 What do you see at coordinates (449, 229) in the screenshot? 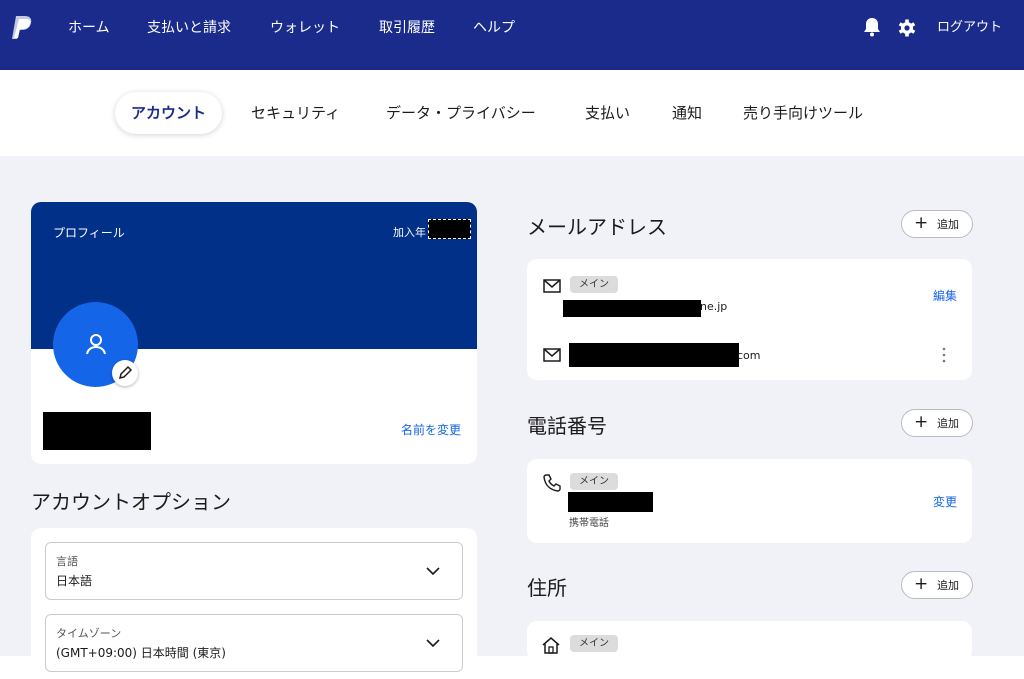
I see `joined-year-redacted` at bounding box center [449, 229].